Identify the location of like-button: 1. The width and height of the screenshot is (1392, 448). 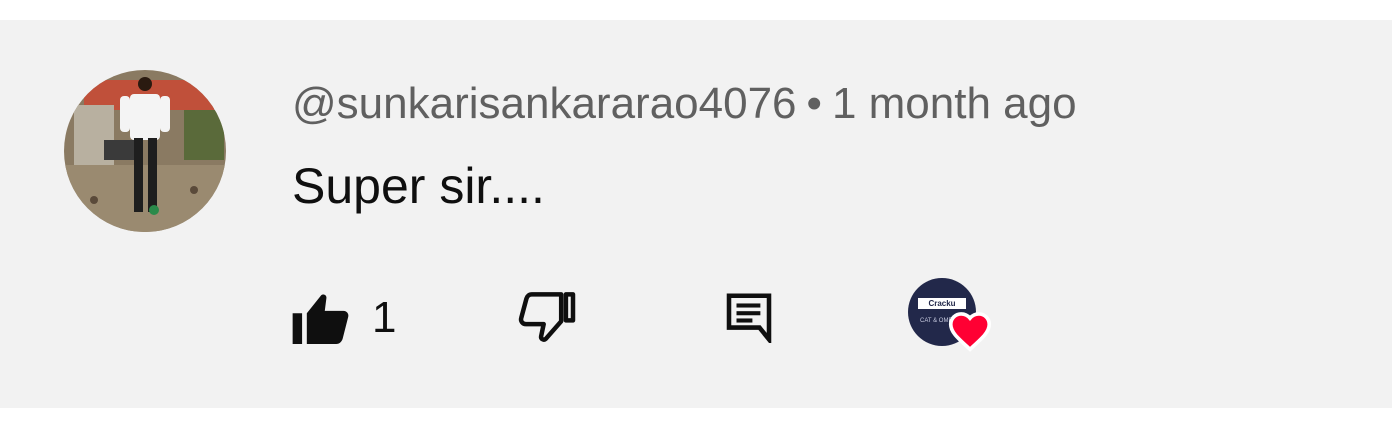
(344, 318).